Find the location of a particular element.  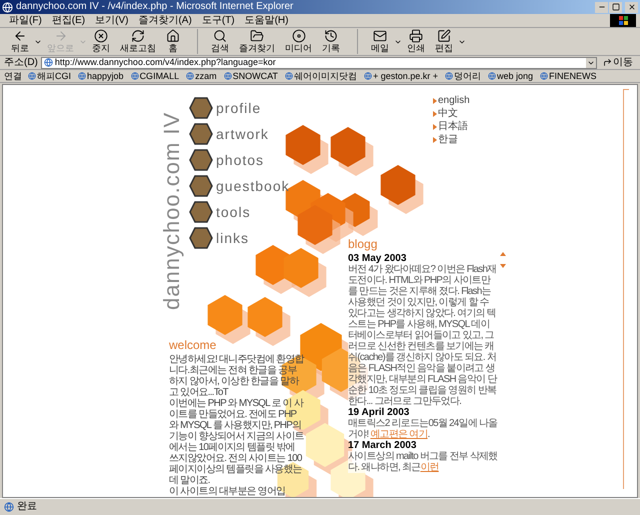

search-icon is located at coordinates (220, 36).